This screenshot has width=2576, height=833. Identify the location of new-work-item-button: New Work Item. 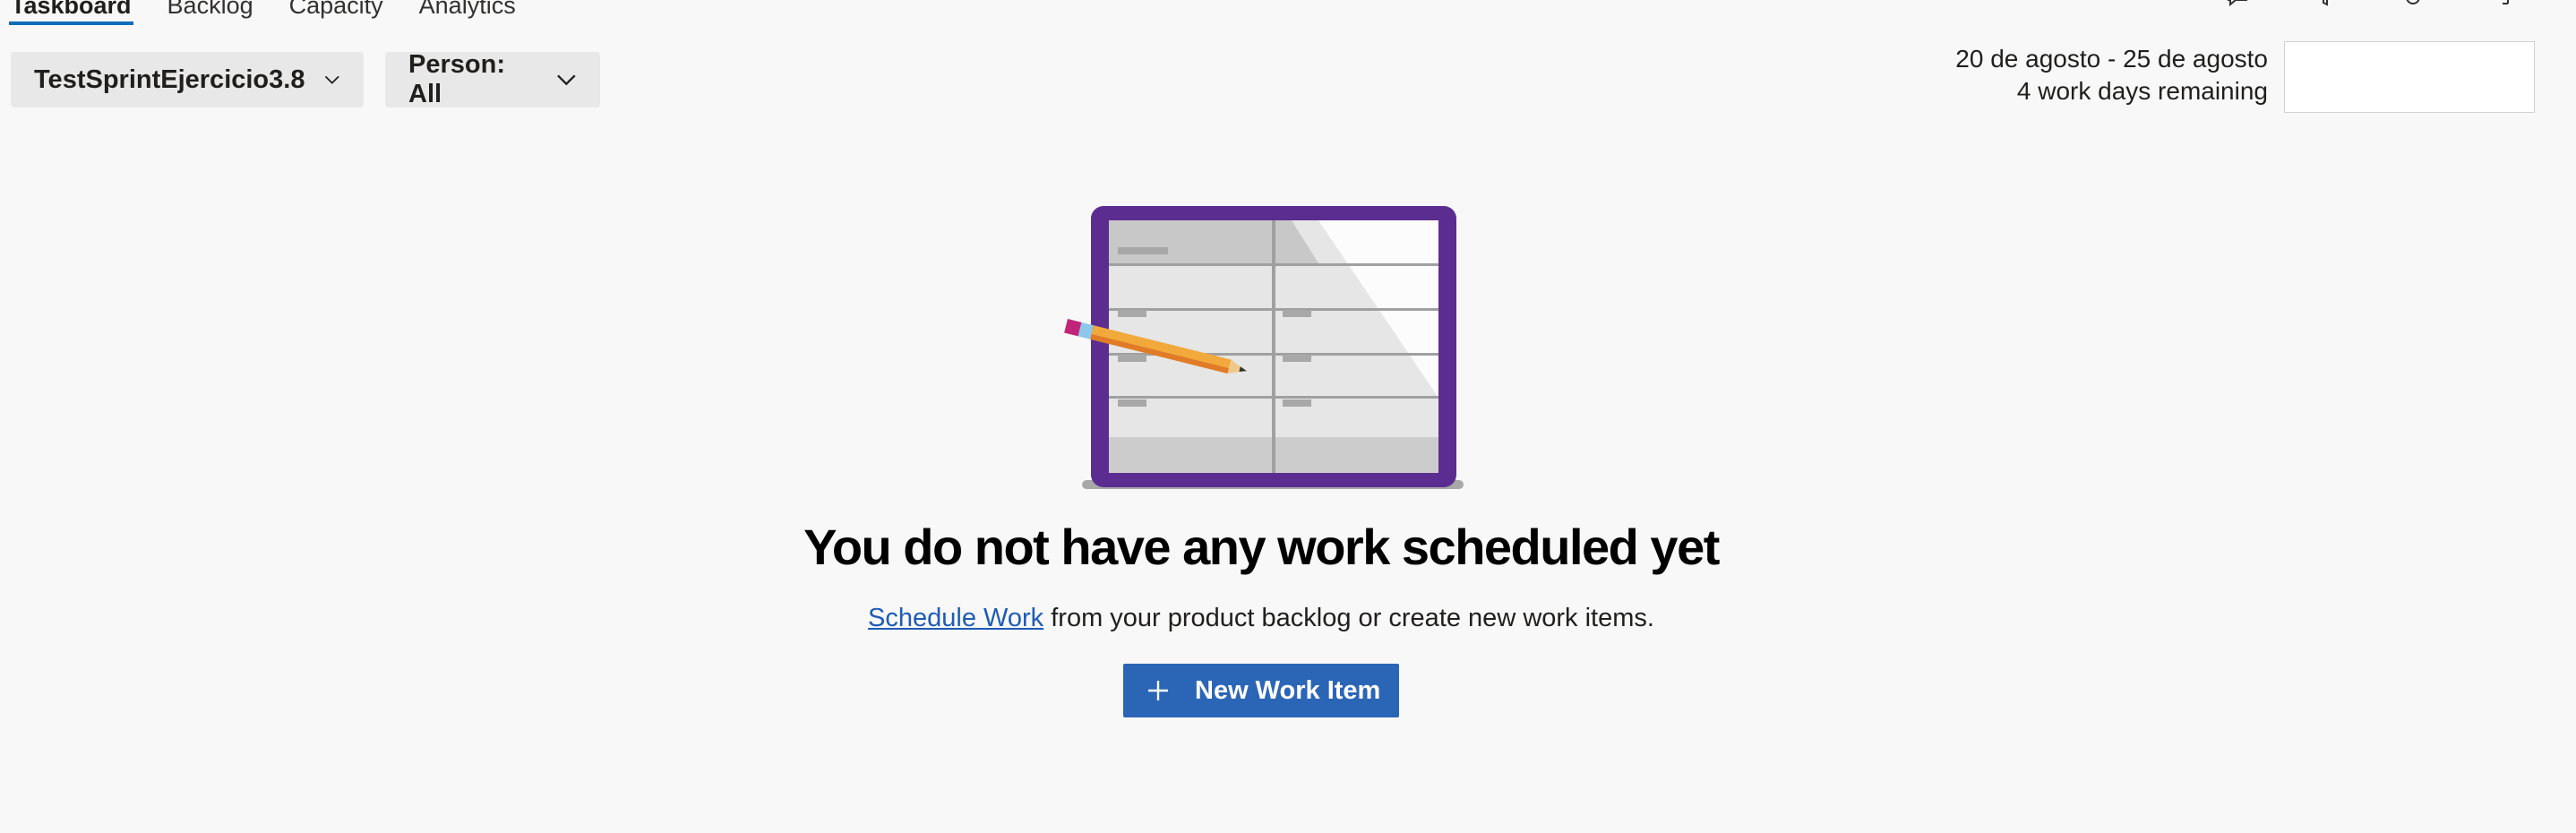
(1261, 691).